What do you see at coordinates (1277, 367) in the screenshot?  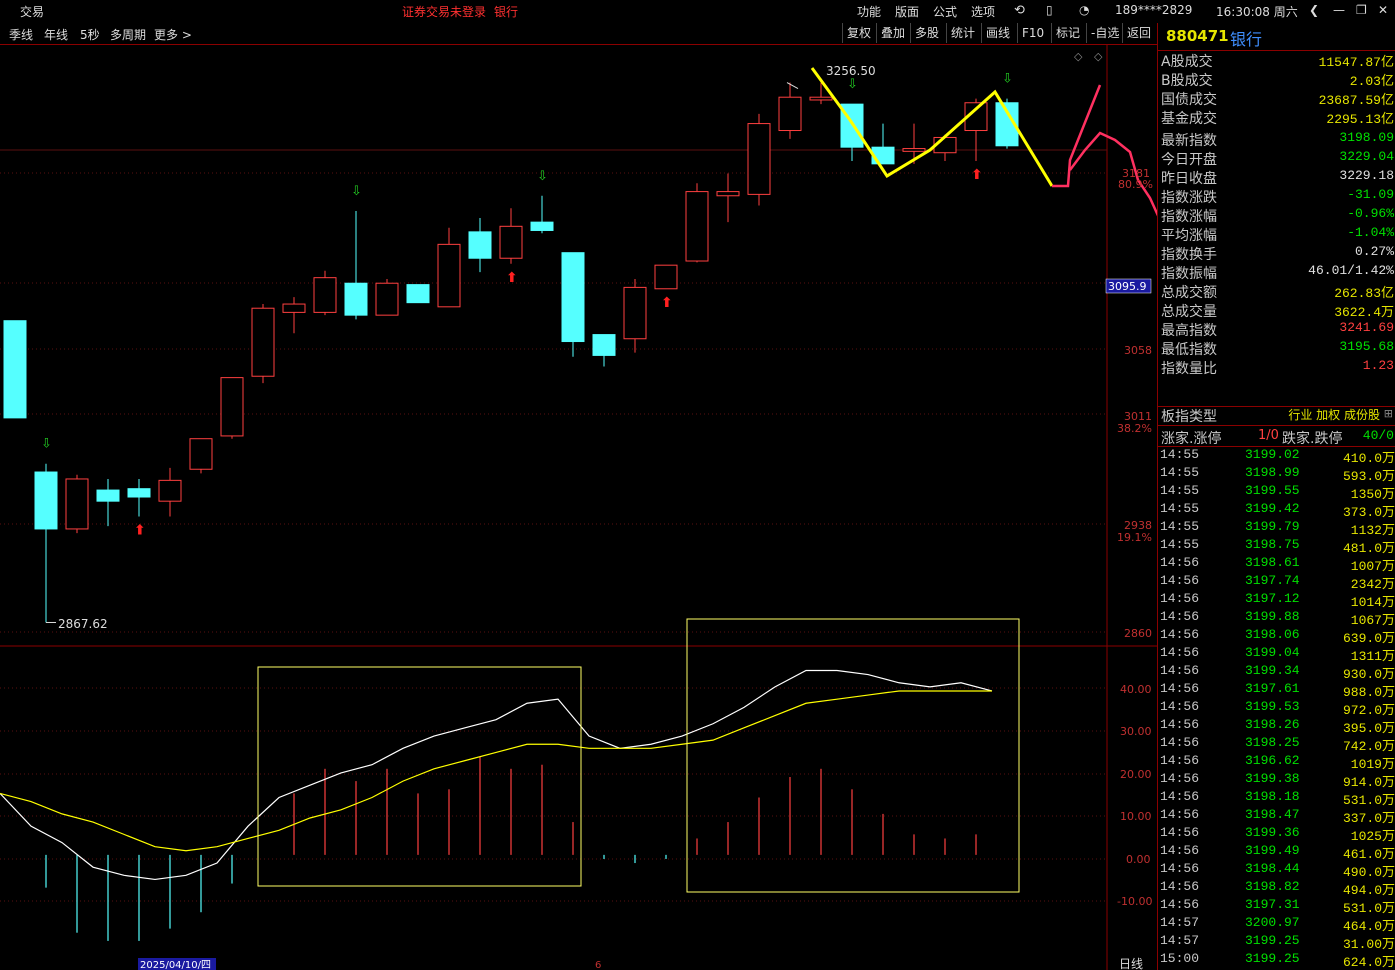 I see `stat-row: 指数量比 1.23` at bounding box center [1277, 367].